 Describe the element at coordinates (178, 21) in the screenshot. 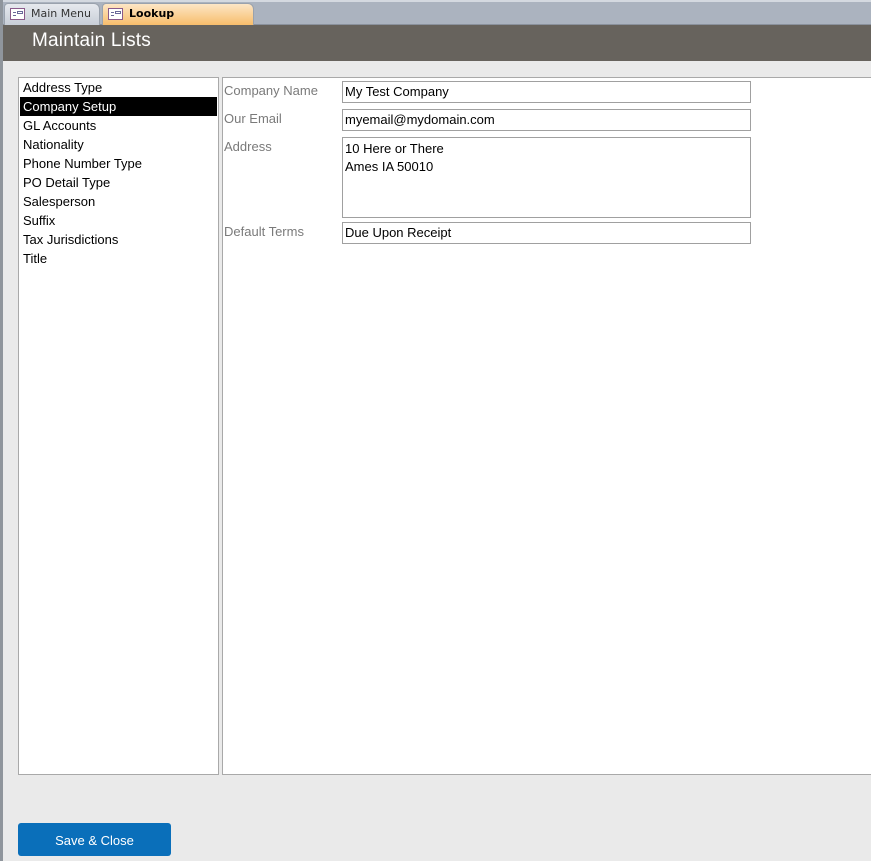

I see `tab-lookup-maintenance: Lookup Maintenance` at that location.